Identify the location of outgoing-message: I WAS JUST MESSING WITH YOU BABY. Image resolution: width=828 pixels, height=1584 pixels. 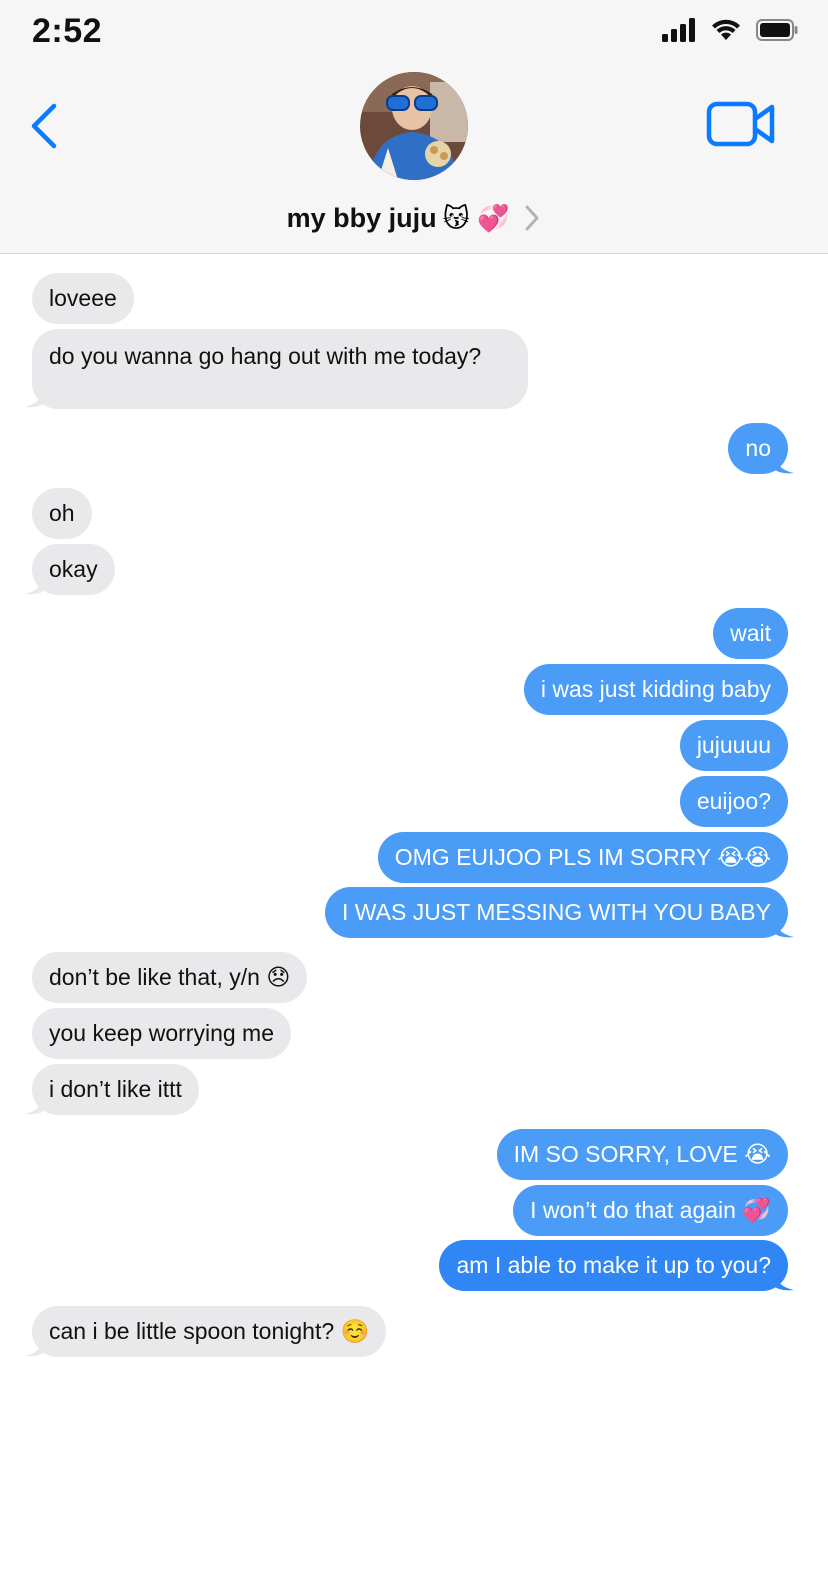
(556, 912).